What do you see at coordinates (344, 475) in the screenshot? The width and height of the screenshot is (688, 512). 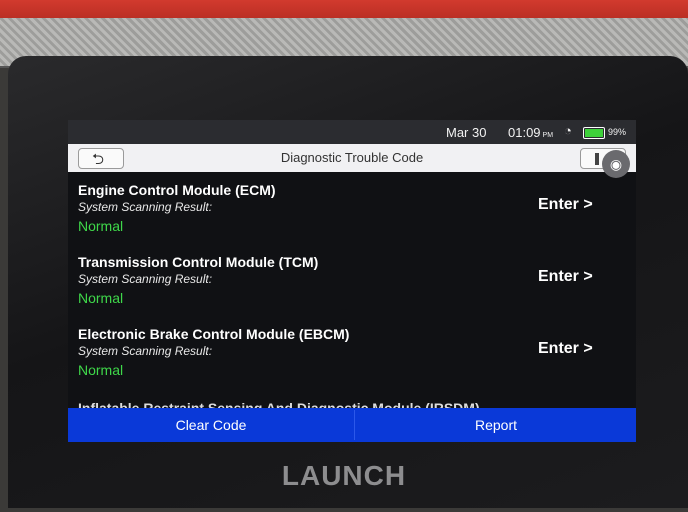 I see `device-logo: LAUNCH` at bounding box center [344, 475].